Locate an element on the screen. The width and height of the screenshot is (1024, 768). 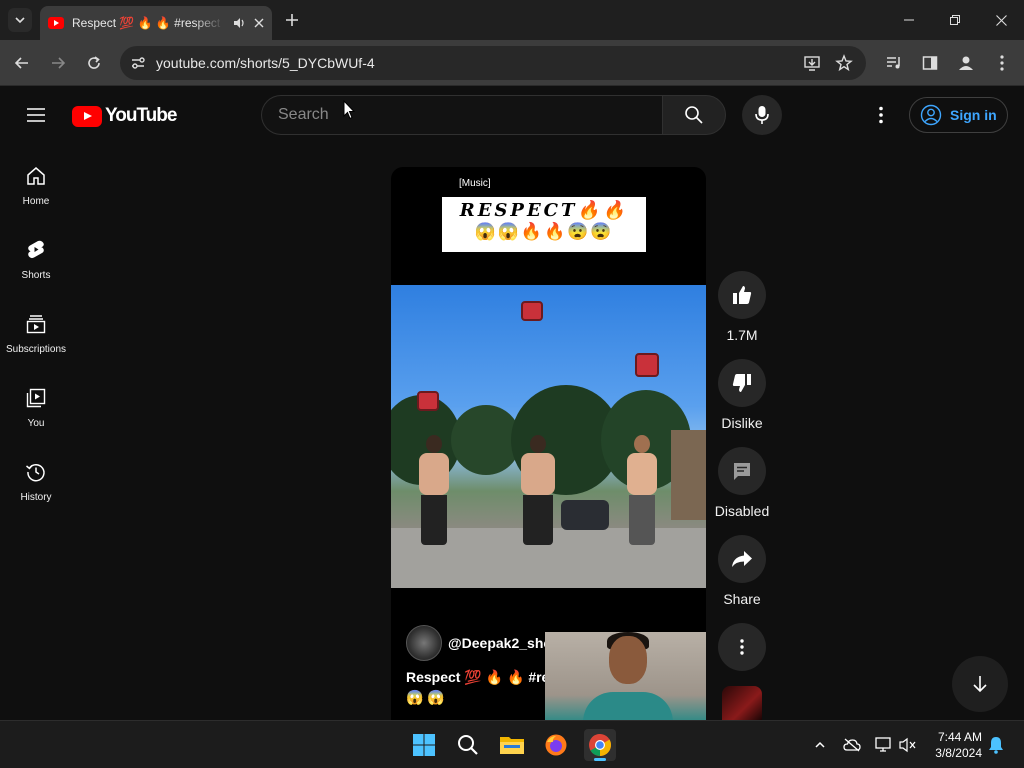
search-icon is located at coordinates (468, 745).